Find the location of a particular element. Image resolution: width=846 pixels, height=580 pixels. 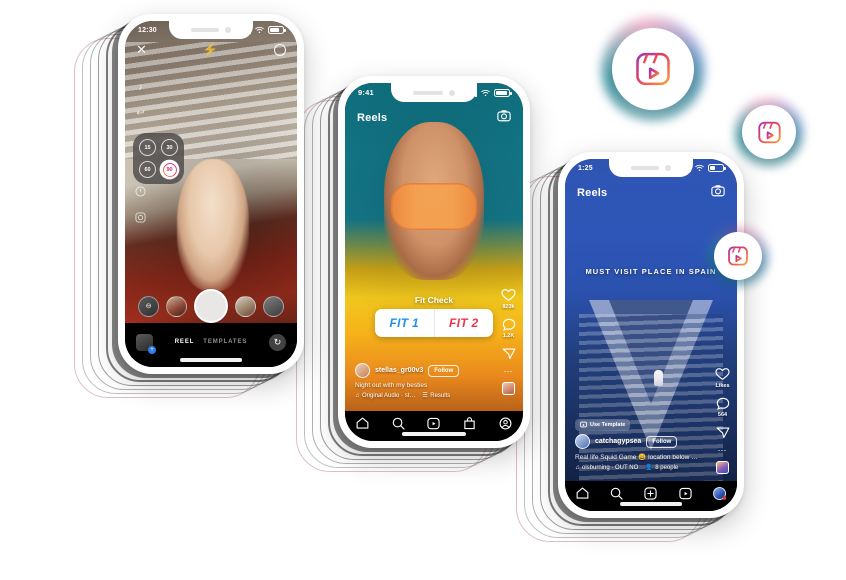

phone1-notch is located at coordinates (211, 30).